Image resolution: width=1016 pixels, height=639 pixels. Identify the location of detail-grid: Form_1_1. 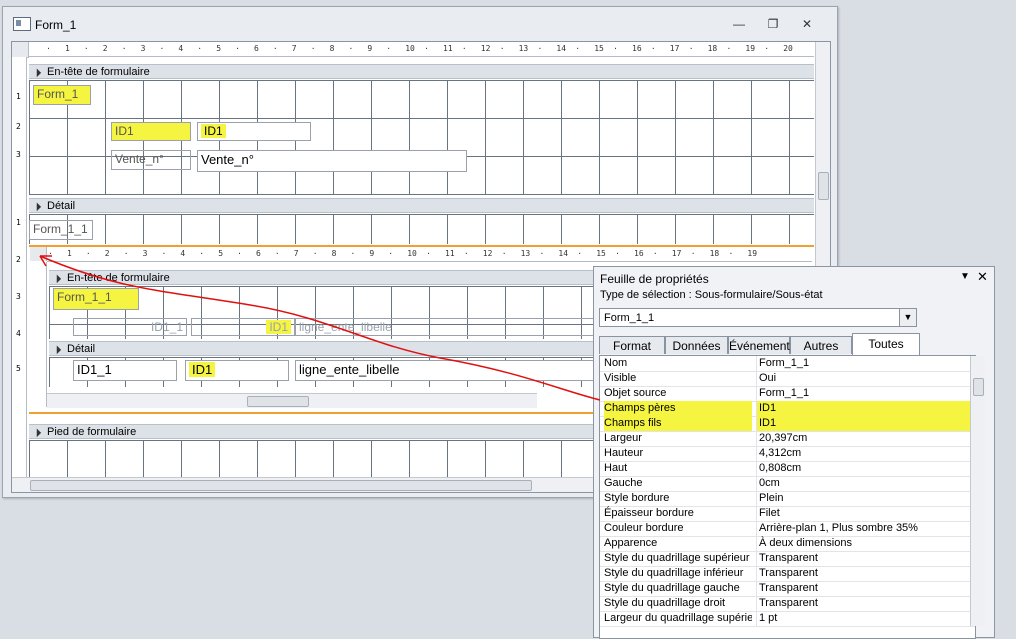
(421, 229).